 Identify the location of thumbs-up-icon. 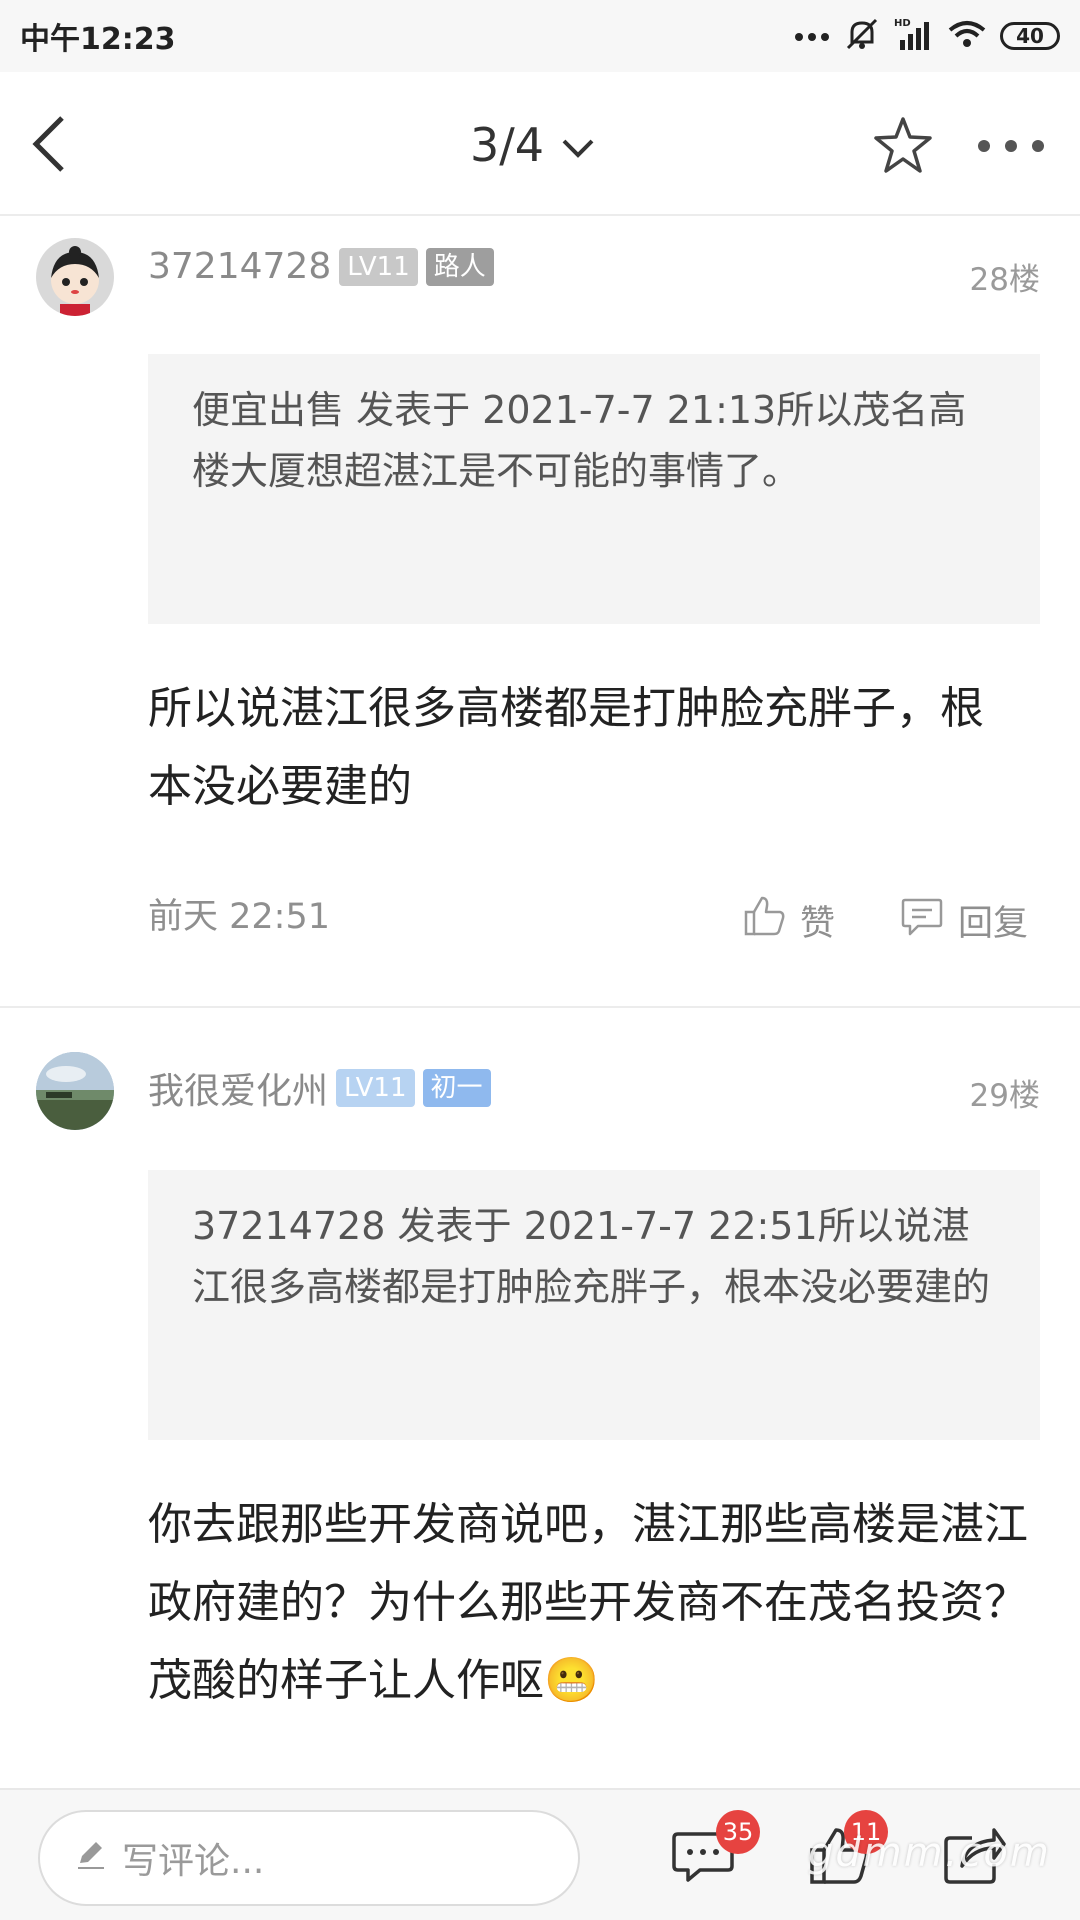
(764, 920).